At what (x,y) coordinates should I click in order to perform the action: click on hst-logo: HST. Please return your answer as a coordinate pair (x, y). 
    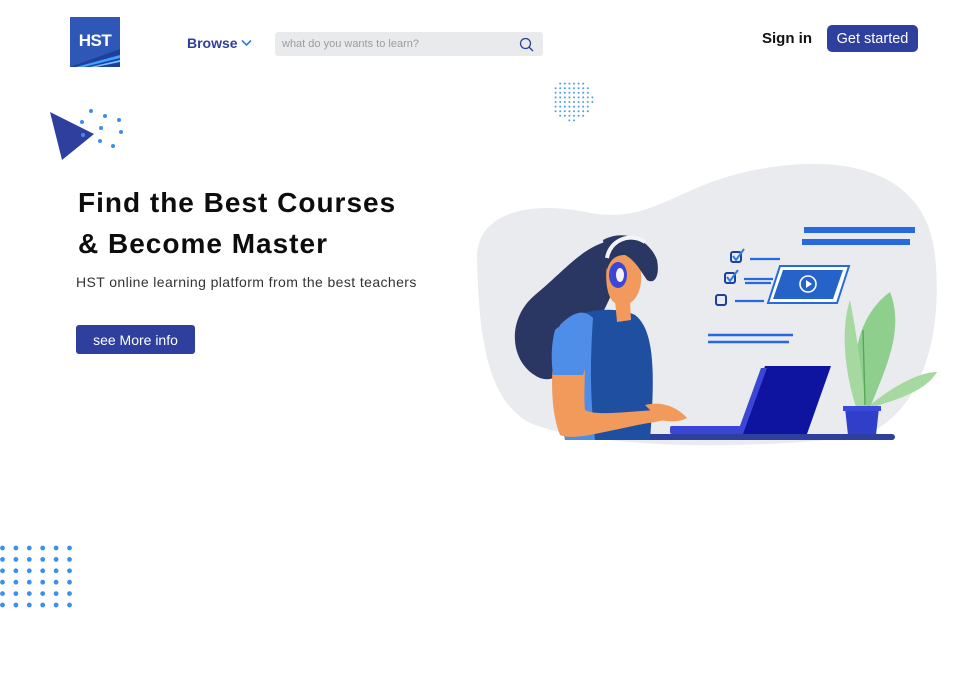
    Looking at the image, I should click on (95, 42).